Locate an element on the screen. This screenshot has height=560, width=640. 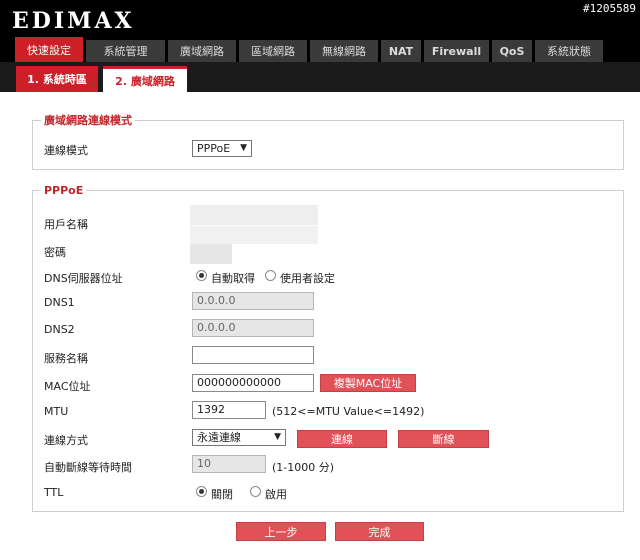
tab-system-management: 系統管理 is located at coordinates (125, 51).